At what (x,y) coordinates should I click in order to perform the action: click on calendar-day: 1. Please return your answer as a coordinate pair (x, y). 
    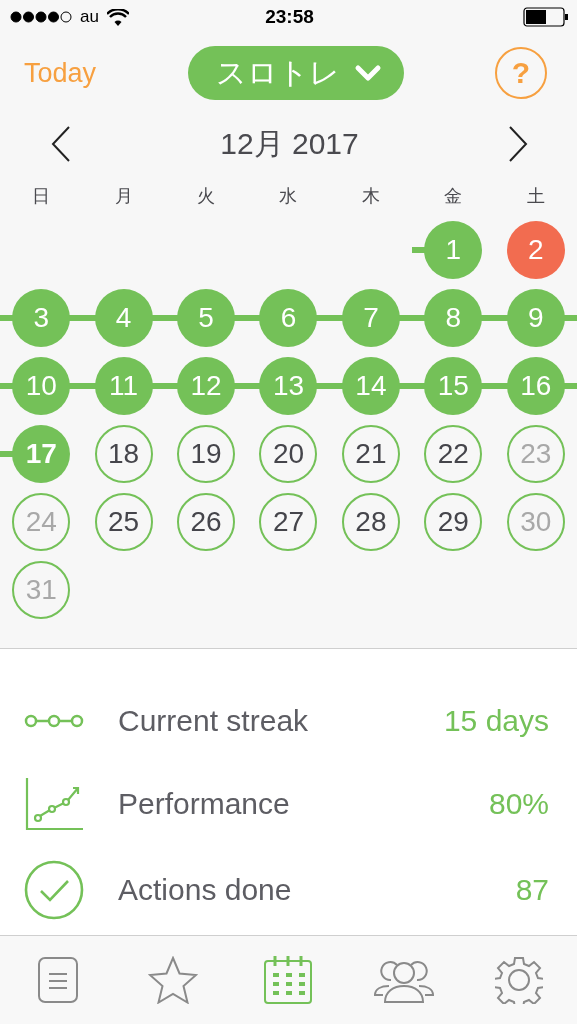
    Looking at the image, I should click on (453, 250).